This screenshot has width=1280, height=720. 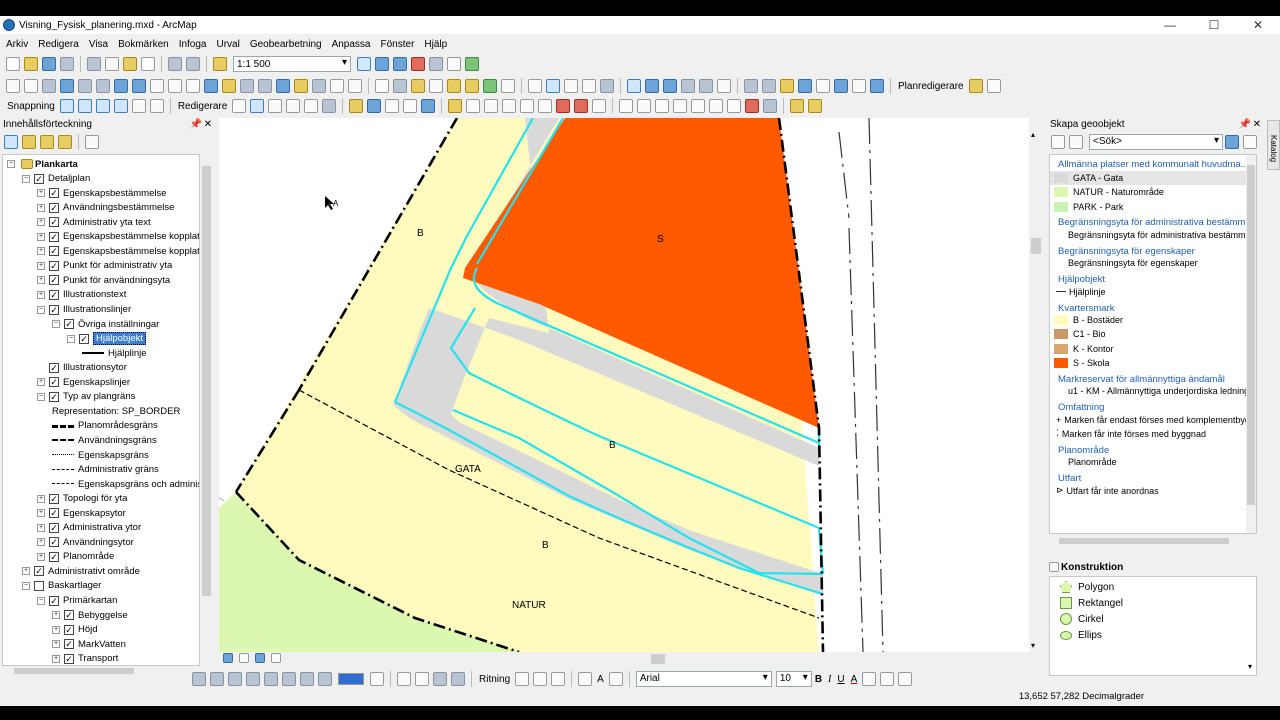 What do you see at coordinates (1107, 192) in the screenshot?
I see `template-item: NATUR - Naturområde` at bounding box center [1107, 192].